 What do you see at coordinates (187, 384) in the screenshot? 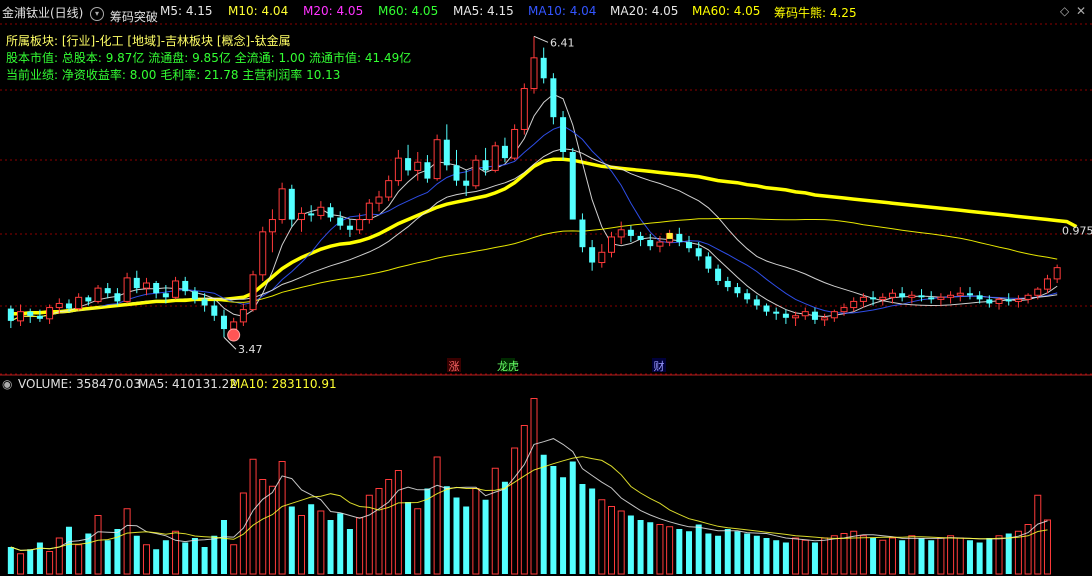
I see `volume-ma5: MA5: 410131.22` at bounding box center [187, 384].